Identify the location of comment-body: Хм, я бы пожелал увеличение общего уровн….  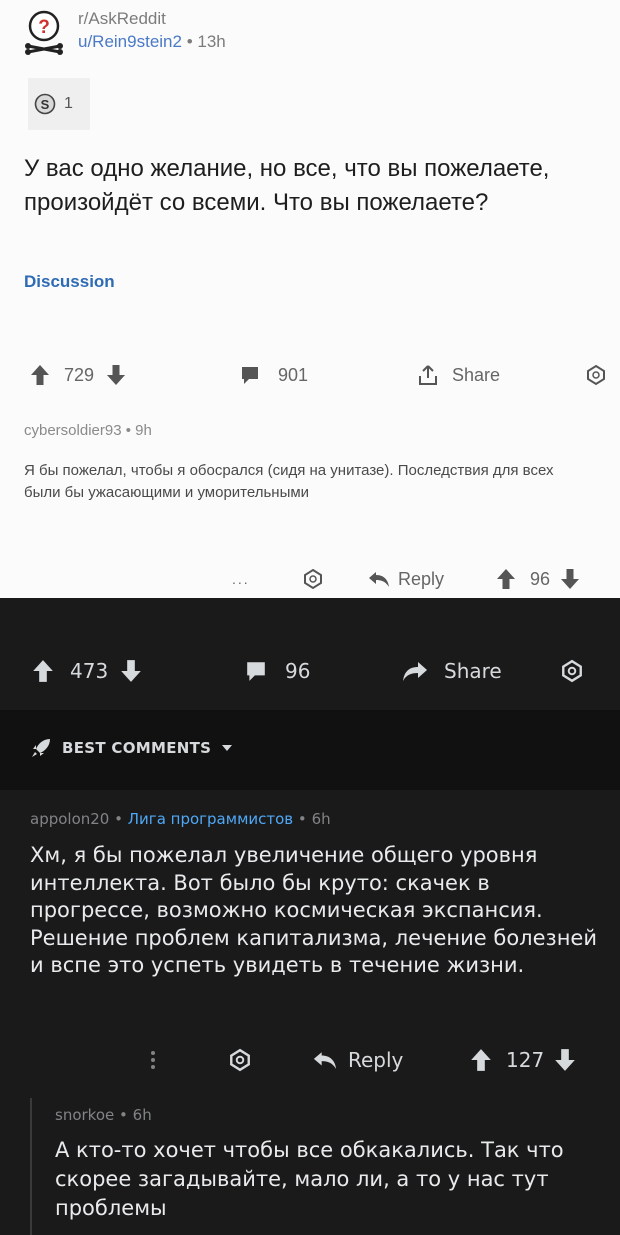
(313, 910).